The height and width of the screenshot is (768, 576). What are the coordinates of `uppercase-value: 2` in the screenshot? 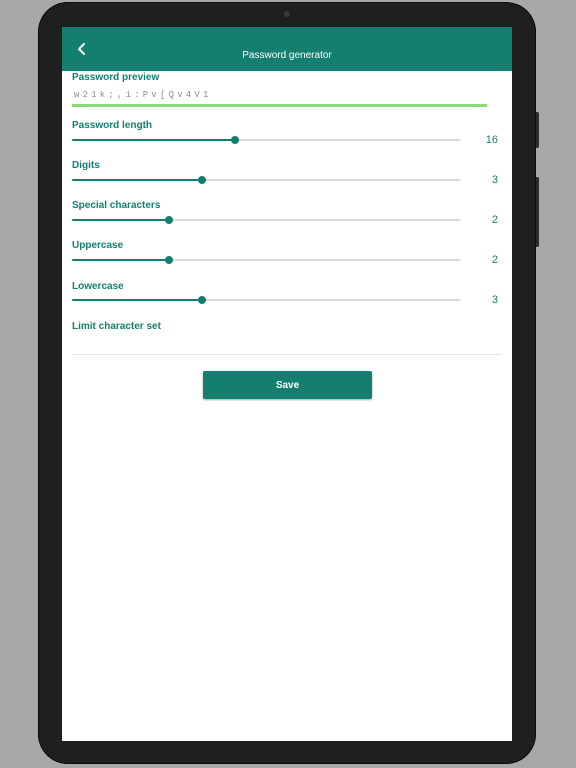 It's located at (494, 260).